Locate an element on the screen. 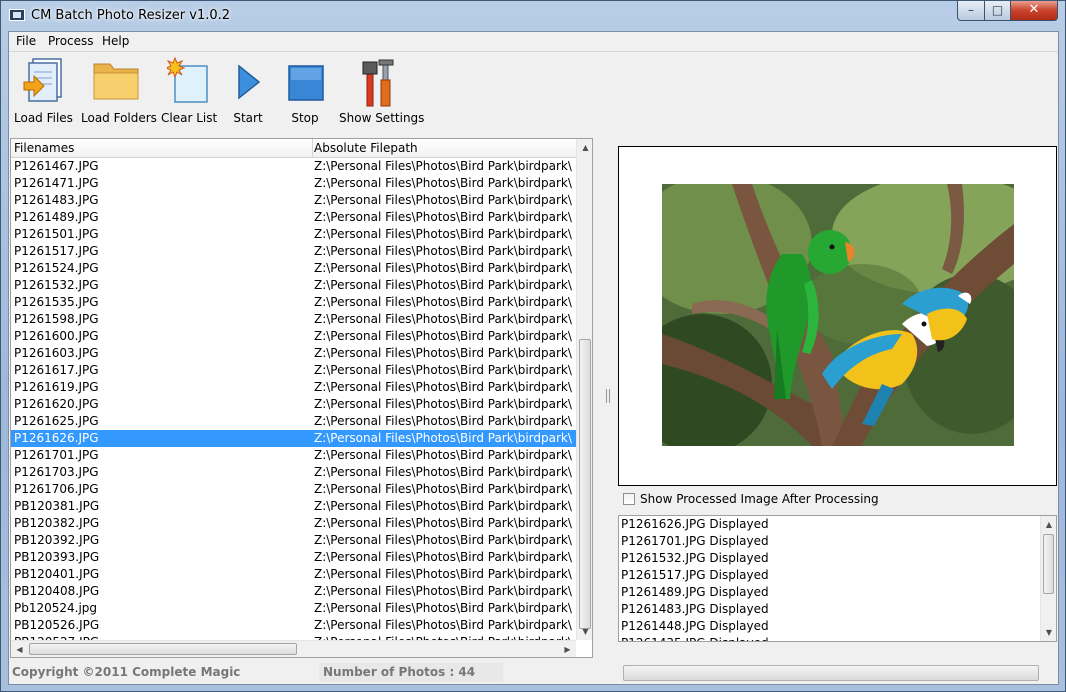 Image resolution: width=1066 pixels, height=692 pixels. stop-label: Stop is located at coordinates (305, 118).